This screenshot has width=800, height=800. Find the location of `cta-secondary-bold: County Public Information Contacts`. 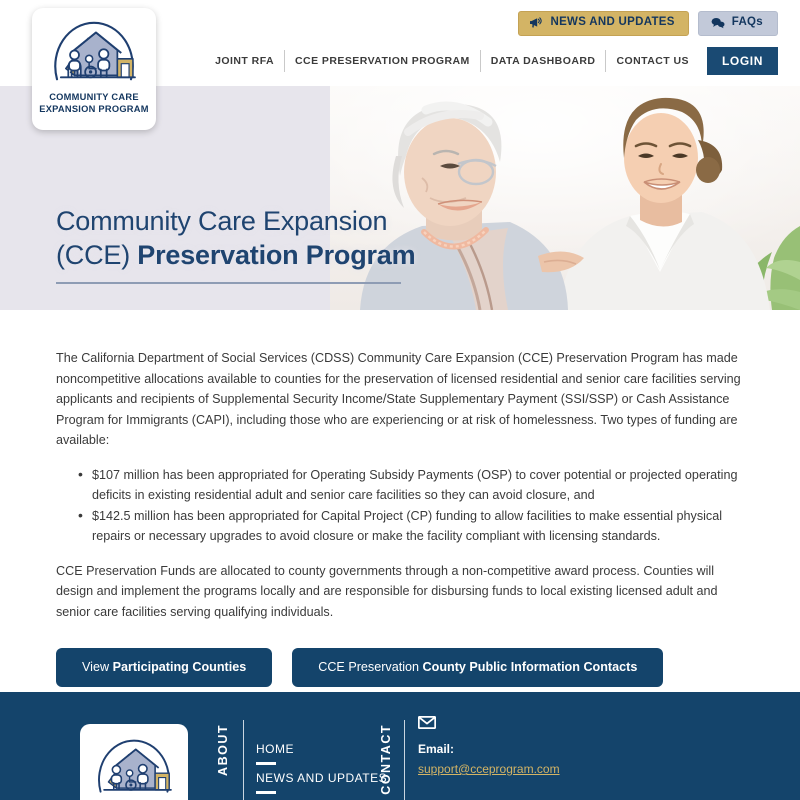

cta-secondary-bold: County Public Information Contacts is located at coordinates (530, 667).